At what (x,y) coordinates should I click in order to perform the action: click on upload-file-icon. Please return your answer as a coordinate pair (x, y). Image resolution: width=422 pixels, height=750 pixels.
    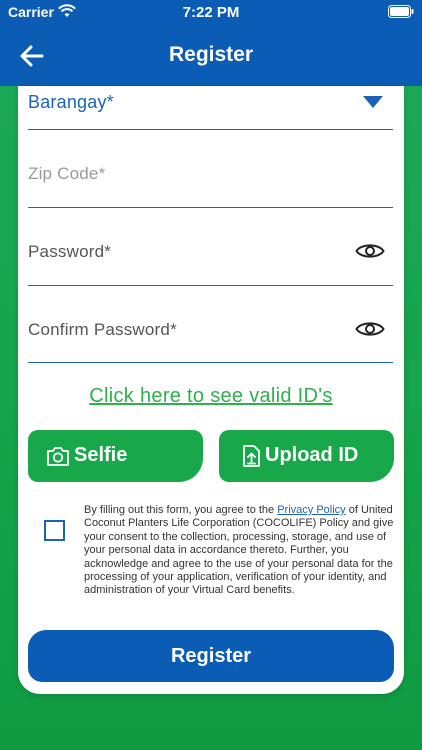
    Looking at the image, I should click on (251, 456).